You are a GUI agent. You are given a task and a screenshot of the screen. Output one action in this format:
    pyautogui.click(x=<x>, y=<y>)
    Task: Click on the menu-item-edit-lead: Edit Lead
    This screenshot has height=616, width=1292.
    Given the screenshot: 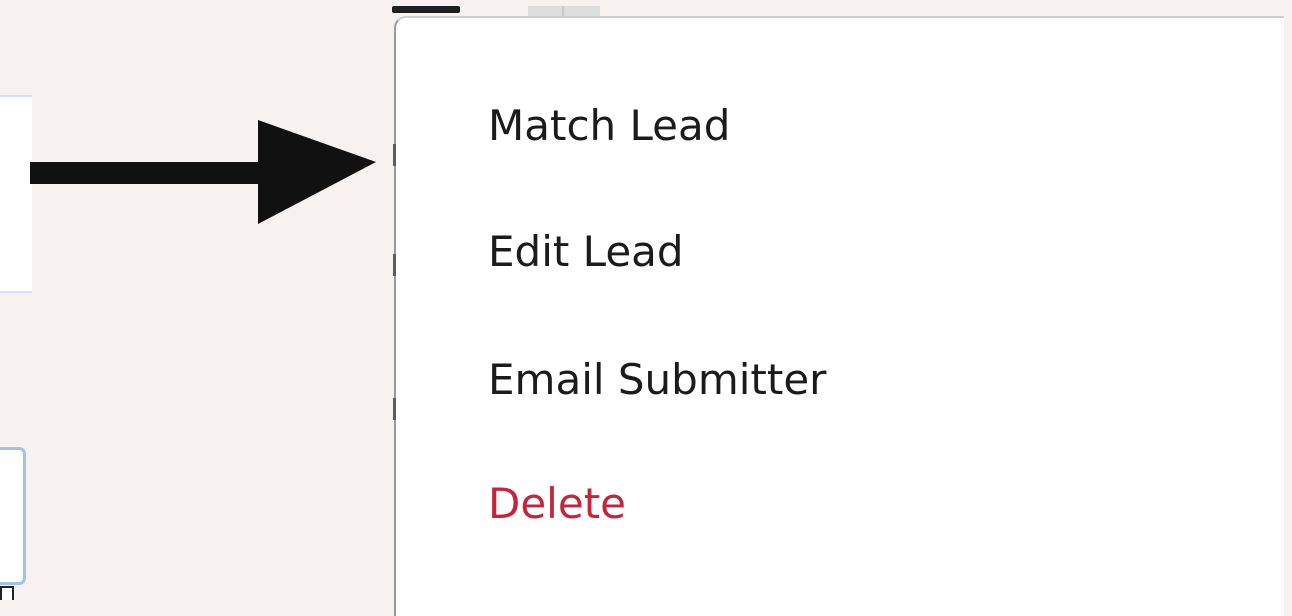 What is the action you would take?
    pyautogui.click(x=586, y=252)
    